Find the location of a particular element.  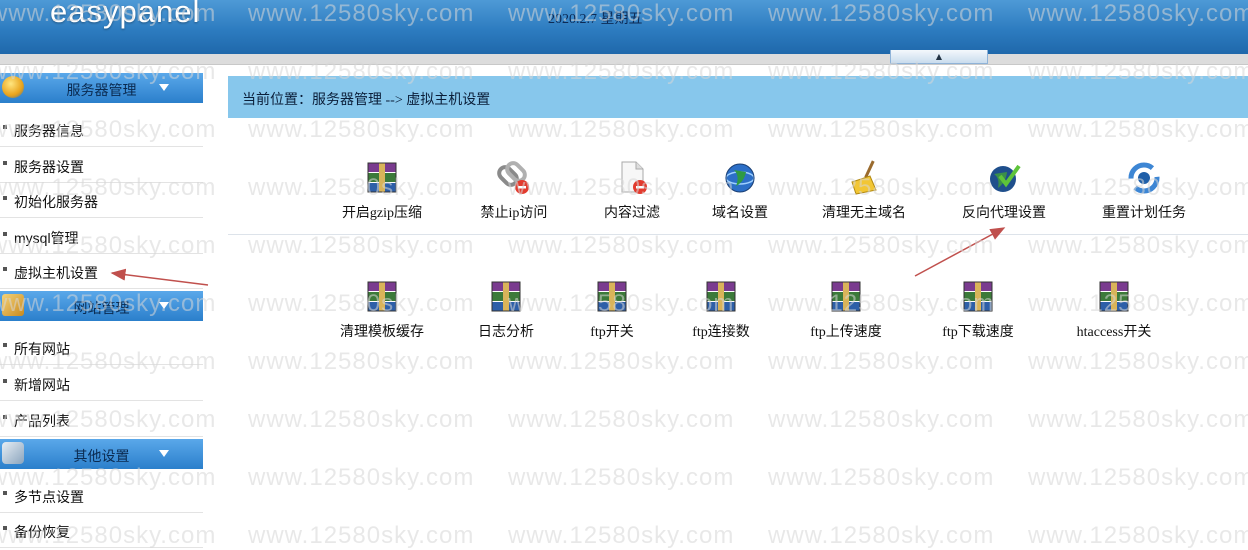

tool-reverse-proxy: 反向代理设置 is located at coordinates (1004, 195).